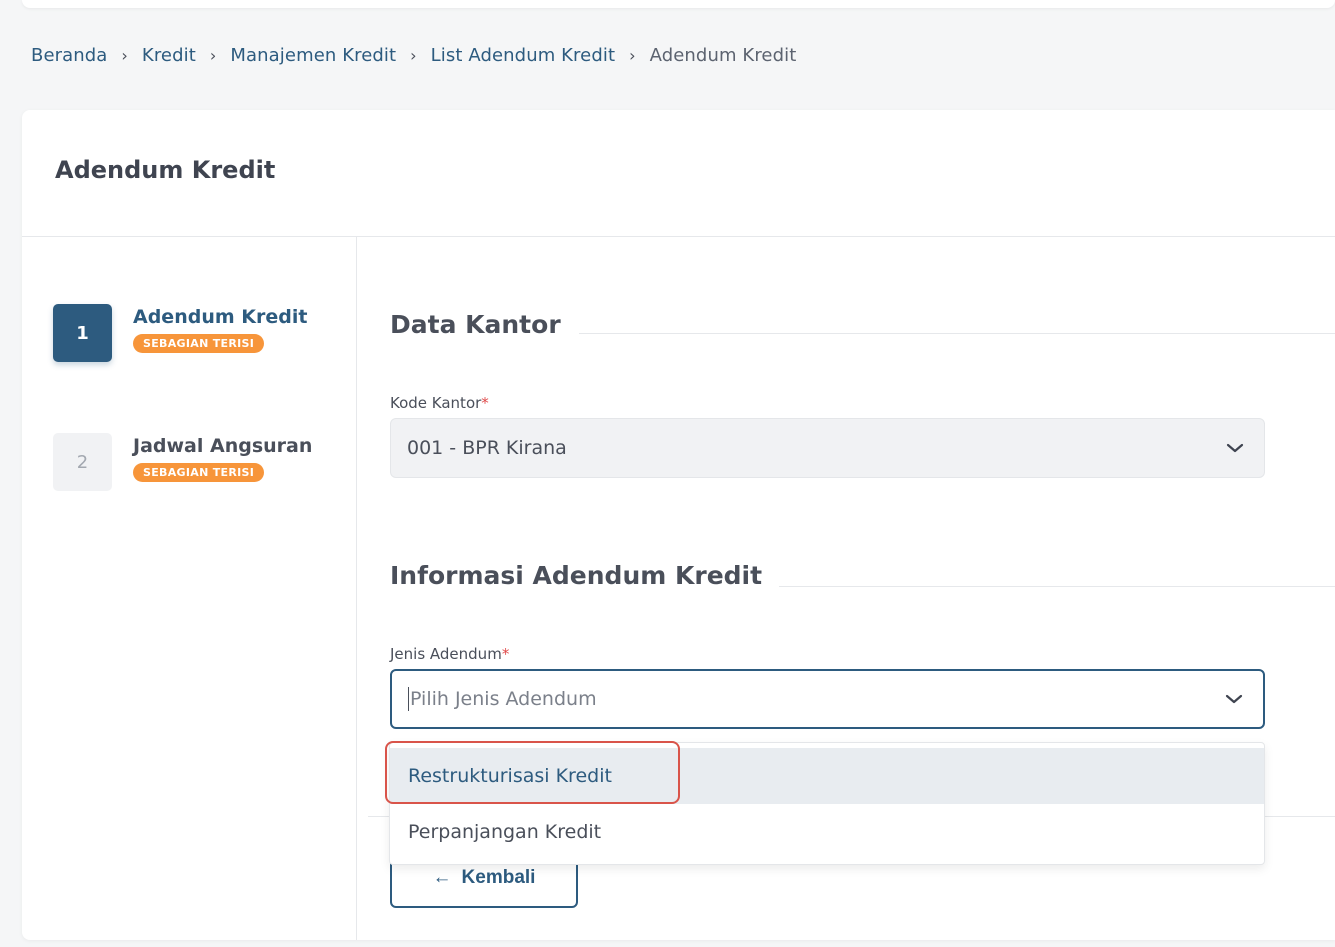 This screenshot has width=1335, height=947. Describe the element at coordinates (503, 699) in the screenshot. I see `jenis-adendum-placeholder: Pilih Jenis Adendum` at that location.